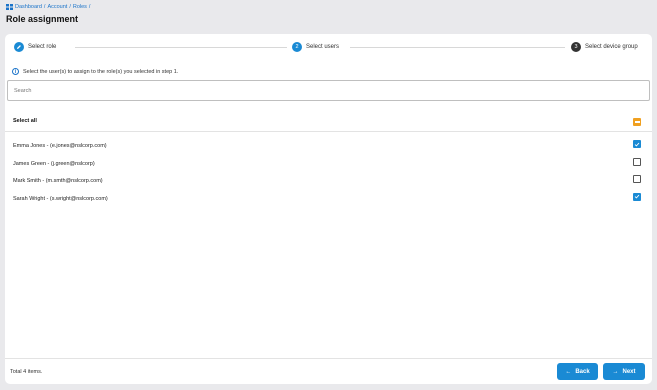 Image resolution: width=657 pixels, height=390 pixels. What do you see at coordinates (15, 71) in the screenshot?
I see `info-icon: i` at bounding box center [15, 71].